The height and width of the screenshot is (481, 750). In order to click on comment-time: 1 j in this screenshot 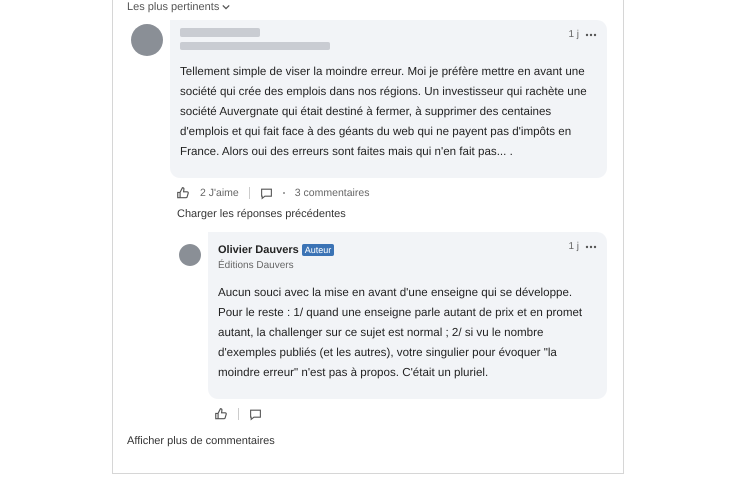, I will do `click(573, 34)`.